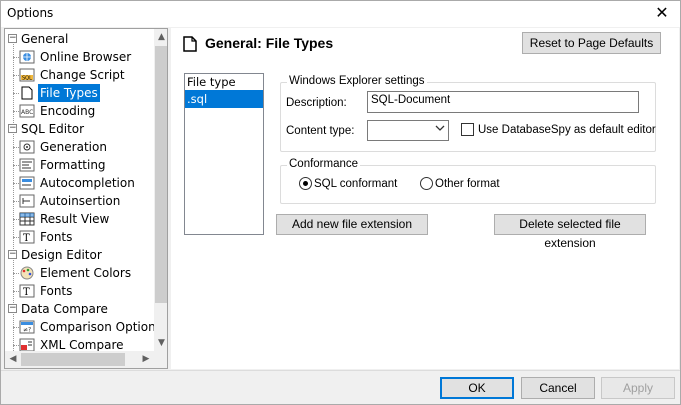 This screenshot has height=405, width=681. I want to click on tree-item-change-script: SQL Change Script, so click(73, 75).